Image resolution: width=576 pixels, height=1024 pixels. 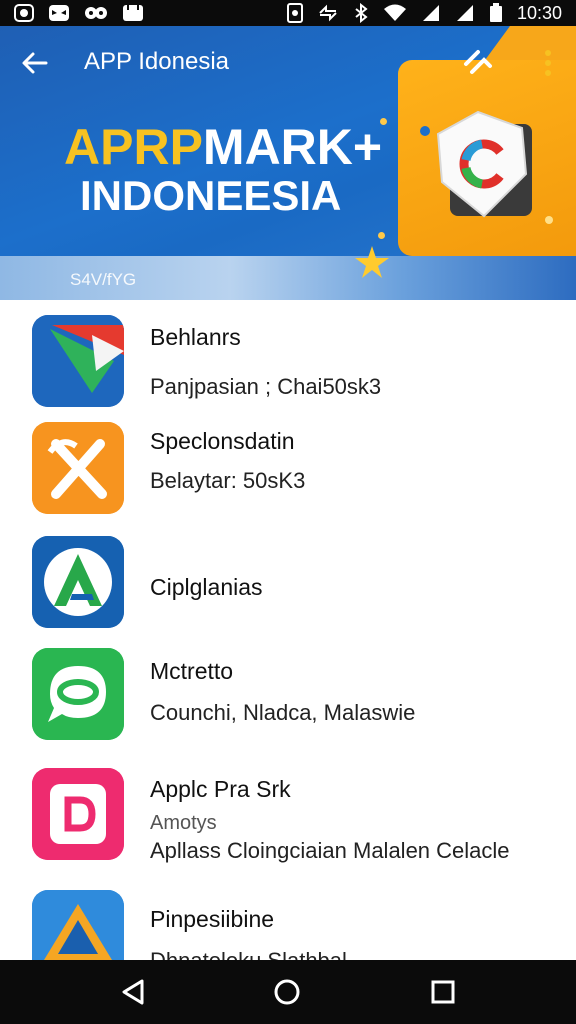 What do you see at coordinates (292, 147) in the screenshot?
I see `banner-title-white: MARK+` at bounding box center [292, 147].